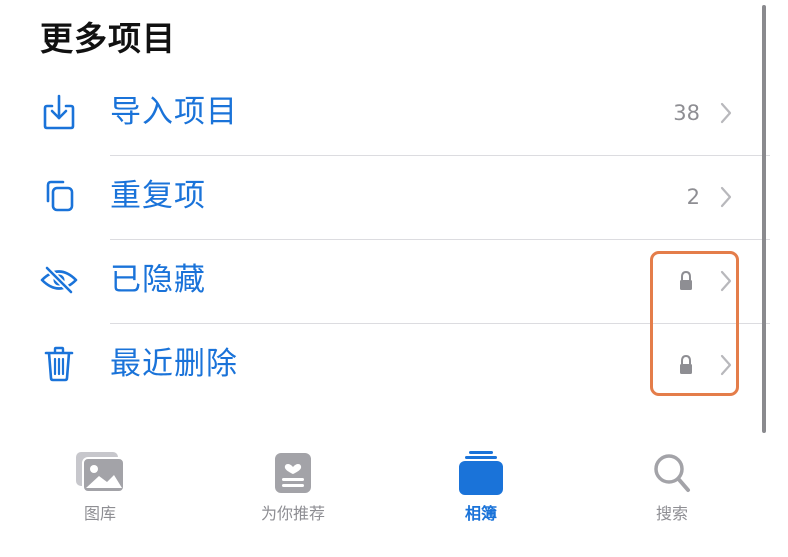 This screenshot has height=557, width=788. What do you see at coordinates (59, 364) in the screenshot?
I see `trash-icon` at bounding box center [59, 364].